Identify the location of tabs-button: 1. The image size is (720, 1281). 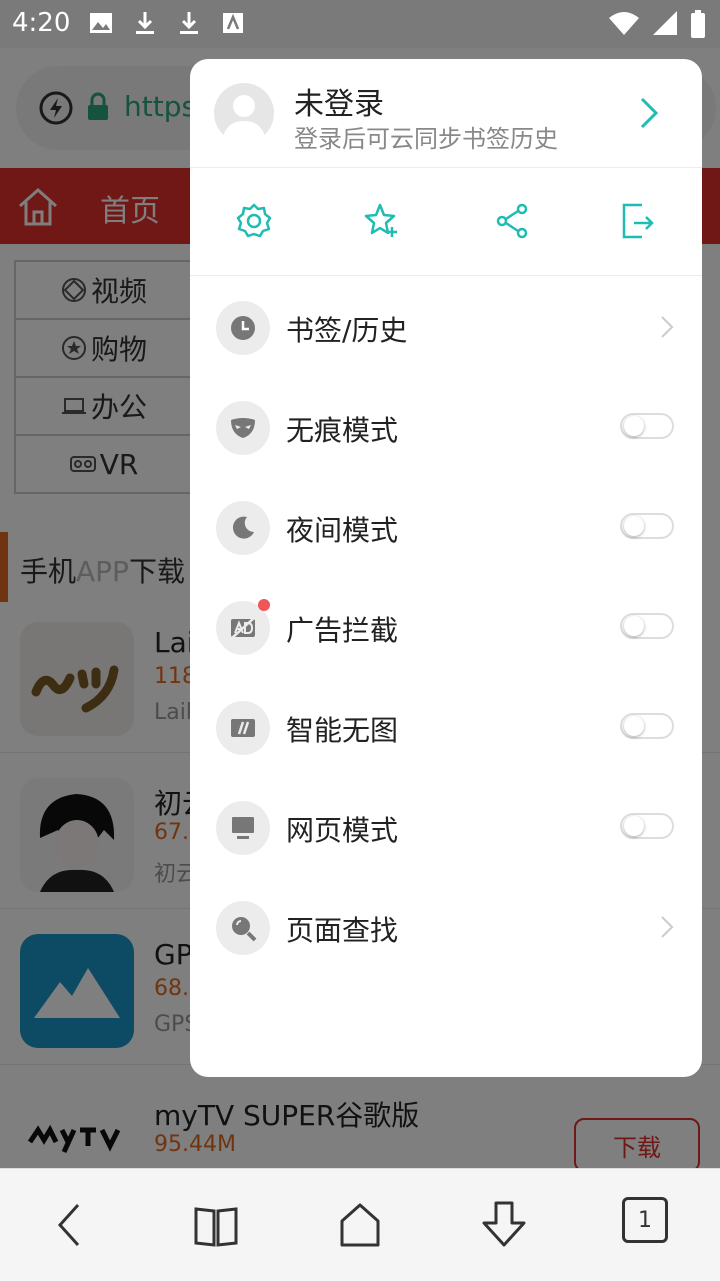
(645, 1220).